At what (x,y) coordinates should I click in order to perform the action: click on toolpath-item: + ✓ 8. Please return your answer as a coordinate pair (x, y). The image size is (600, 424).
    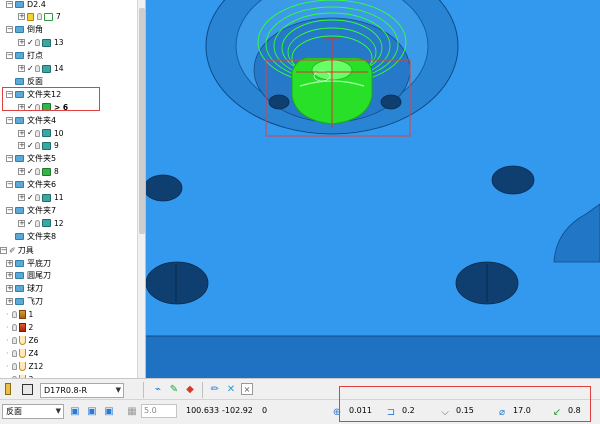
    Looking at the image, I should click on (38, 172).